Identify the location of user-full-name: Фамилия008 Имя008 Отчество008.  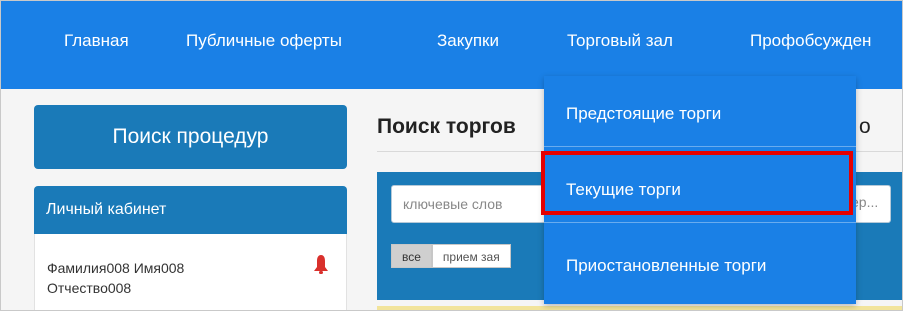
(116, 278).